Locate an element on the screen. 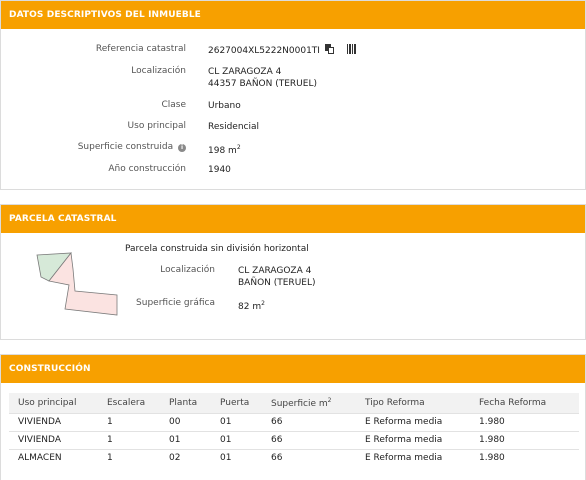  superficie-exp: 2 is located at coordinates (238, 147).